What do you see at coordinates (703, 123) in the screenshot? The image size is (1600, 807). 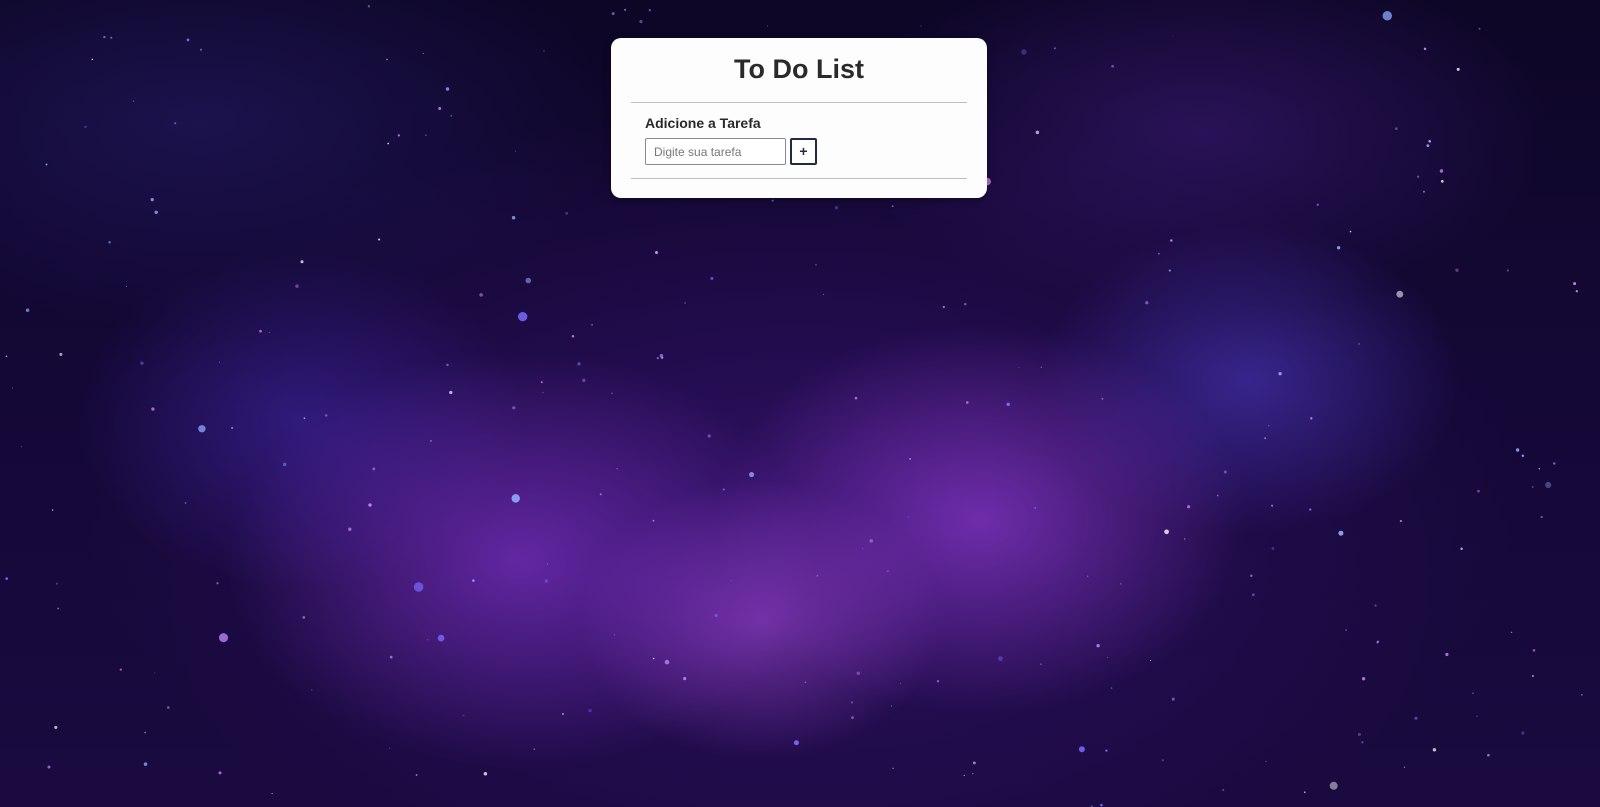 I see `add-task-label: Adicione a Tarefa` at bounding box center [703, 123].